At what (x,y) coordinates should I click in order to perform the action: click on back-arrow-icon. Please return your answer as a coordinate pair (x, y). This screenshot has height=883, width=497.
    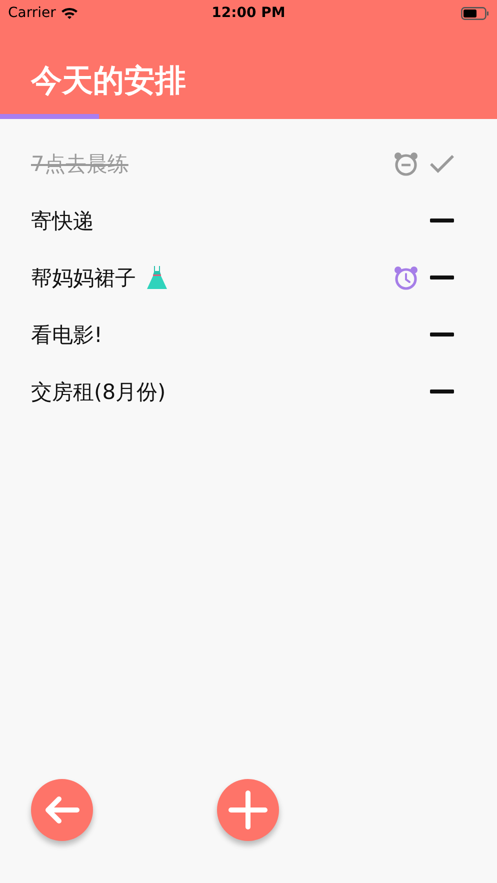
    Looking at the image, I should click on (62, 810).